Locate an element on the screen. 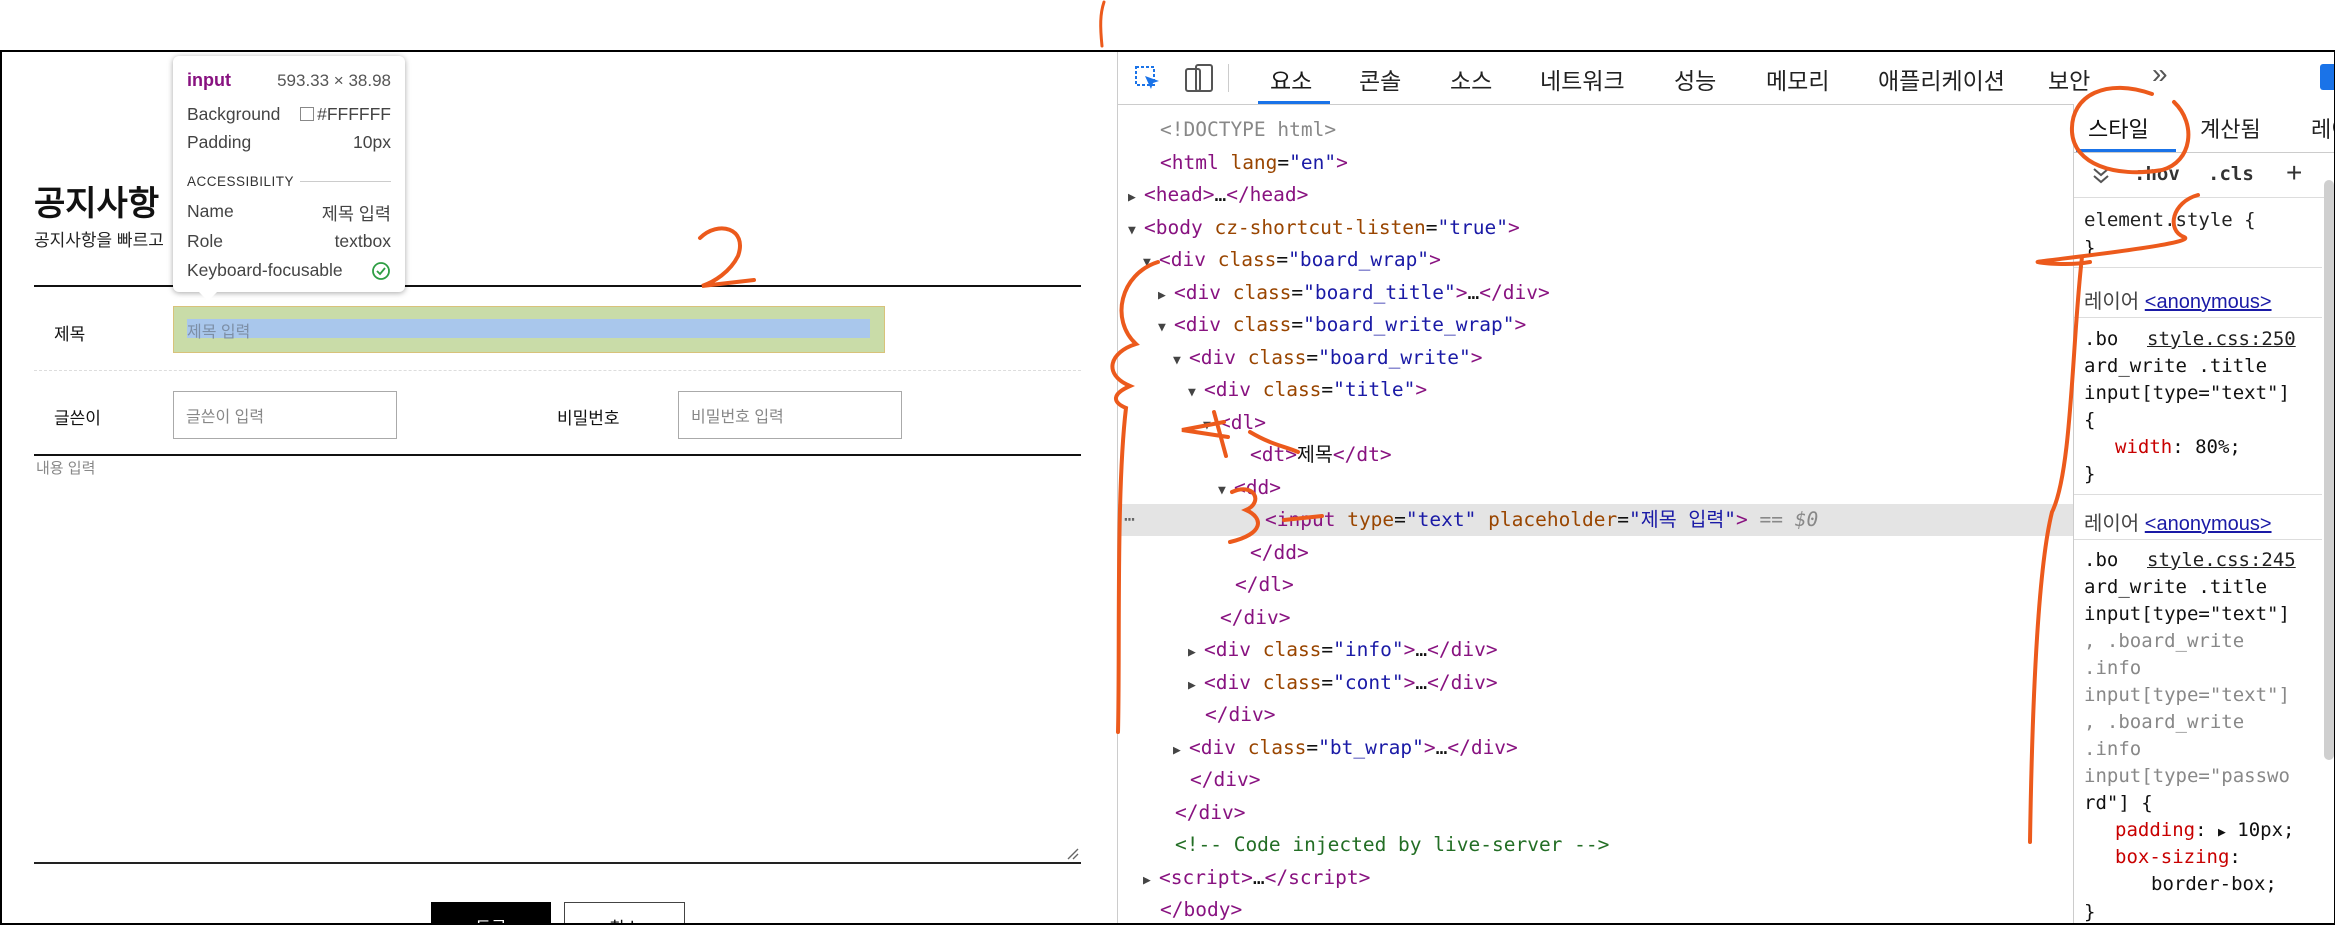 The height and width of the screenshot is (925, 2335). annotation-dom-bracket is located at coordinates (1135, 497).